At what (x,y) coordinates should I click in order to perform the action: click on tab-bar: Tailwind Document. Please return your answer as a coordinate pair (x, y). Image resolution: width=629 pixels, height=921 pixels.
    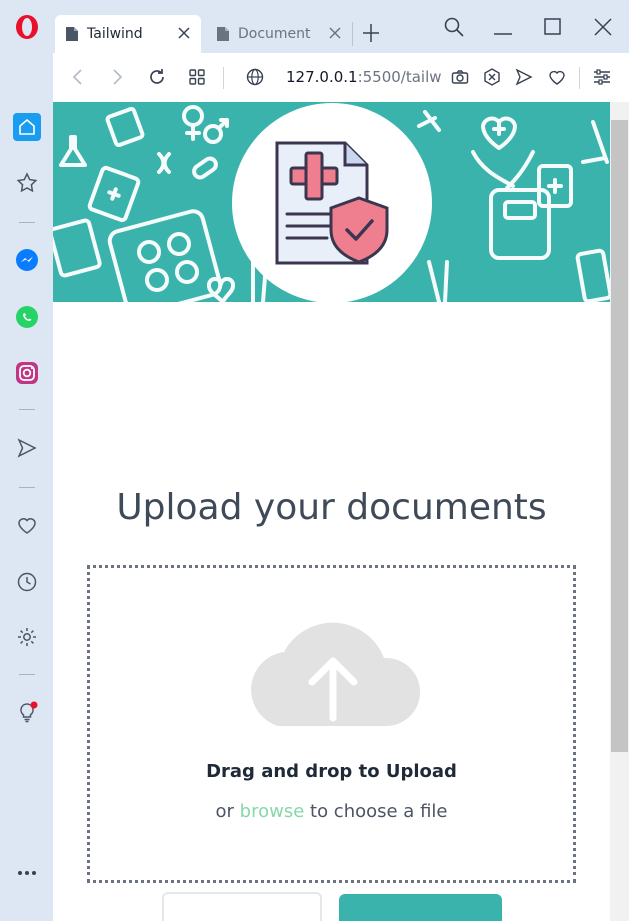
    Looking at the image, I should click on (314, 26).